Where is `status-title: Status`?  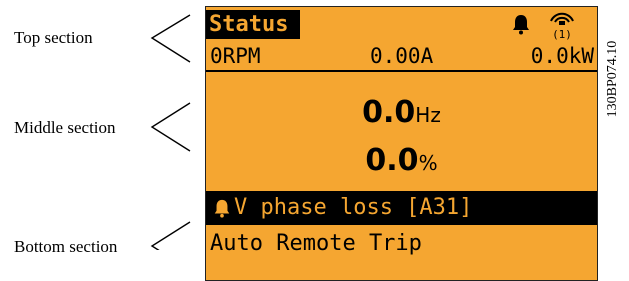 status-title: Status is located at coordinates (253, 24).